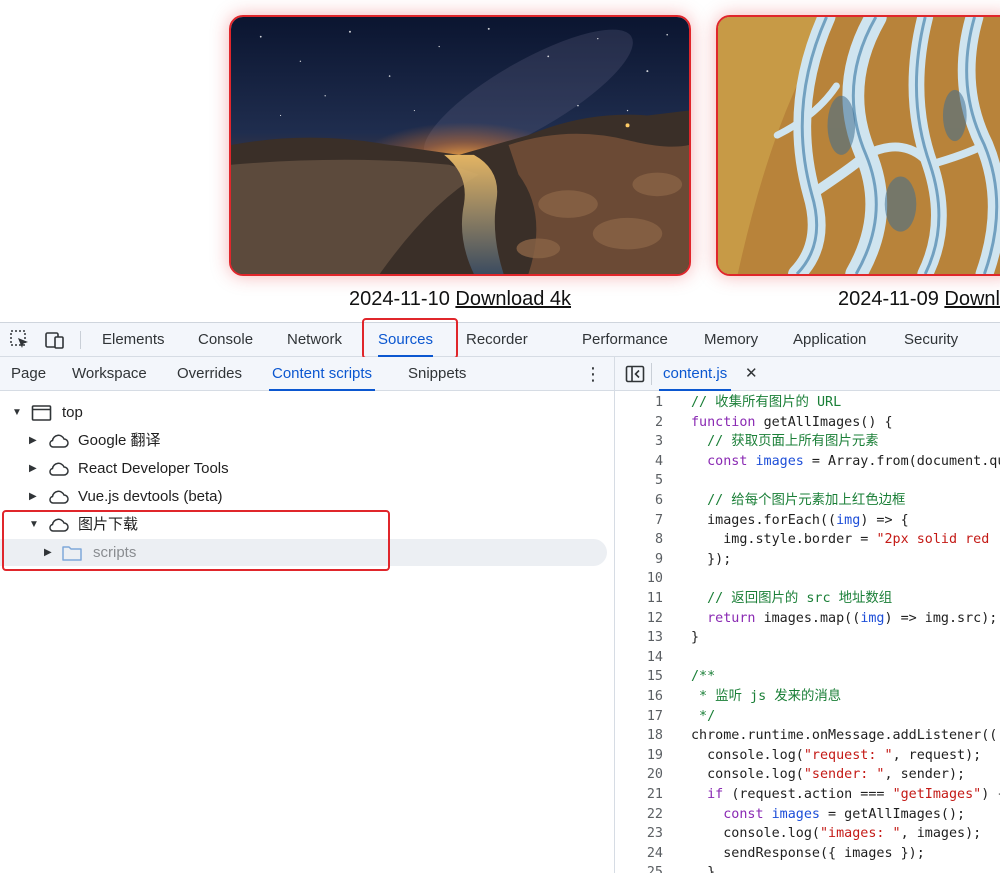 The width and height of the screenshot is (1000, 873). What do you see at coordinates (307, 497) in the screenshot?
I see `tree-item-vue-devtools: ▶ Vue.js devtools (beta)` at bounding box center [307, 497].